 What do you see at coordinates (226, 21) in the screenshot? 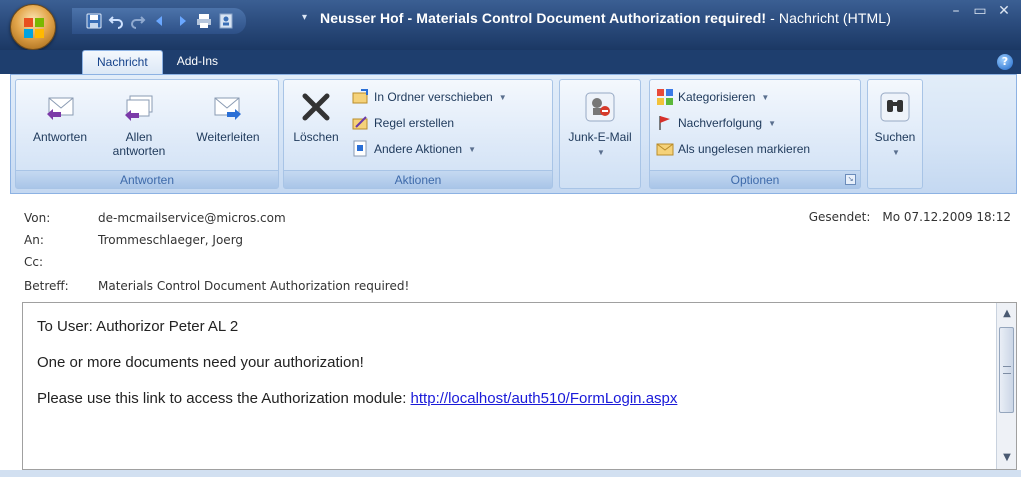
I see `address-book-icon` at bounding box center [226, 21].